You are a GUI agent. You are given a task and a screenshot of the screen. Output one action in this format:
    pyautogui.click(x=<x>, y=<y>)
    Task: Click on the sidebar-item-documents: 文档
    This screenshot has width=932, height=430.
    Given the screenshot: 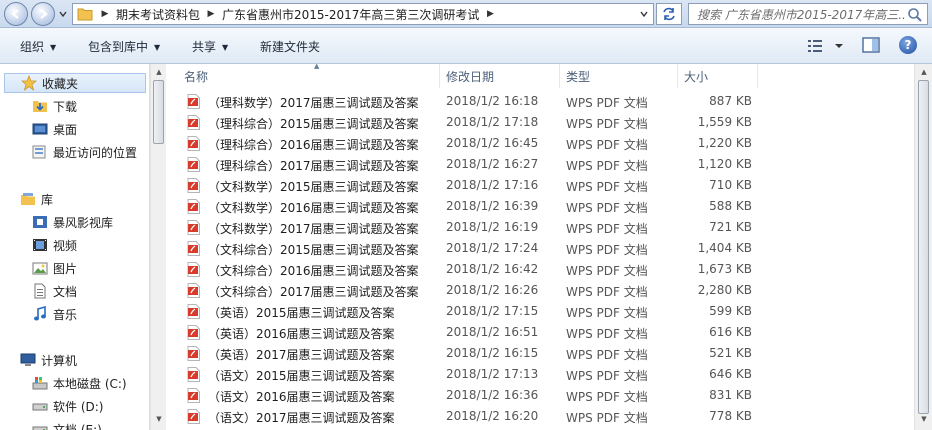 What is the action you would take?
    pyautogui.click(x=54, y=291)
    